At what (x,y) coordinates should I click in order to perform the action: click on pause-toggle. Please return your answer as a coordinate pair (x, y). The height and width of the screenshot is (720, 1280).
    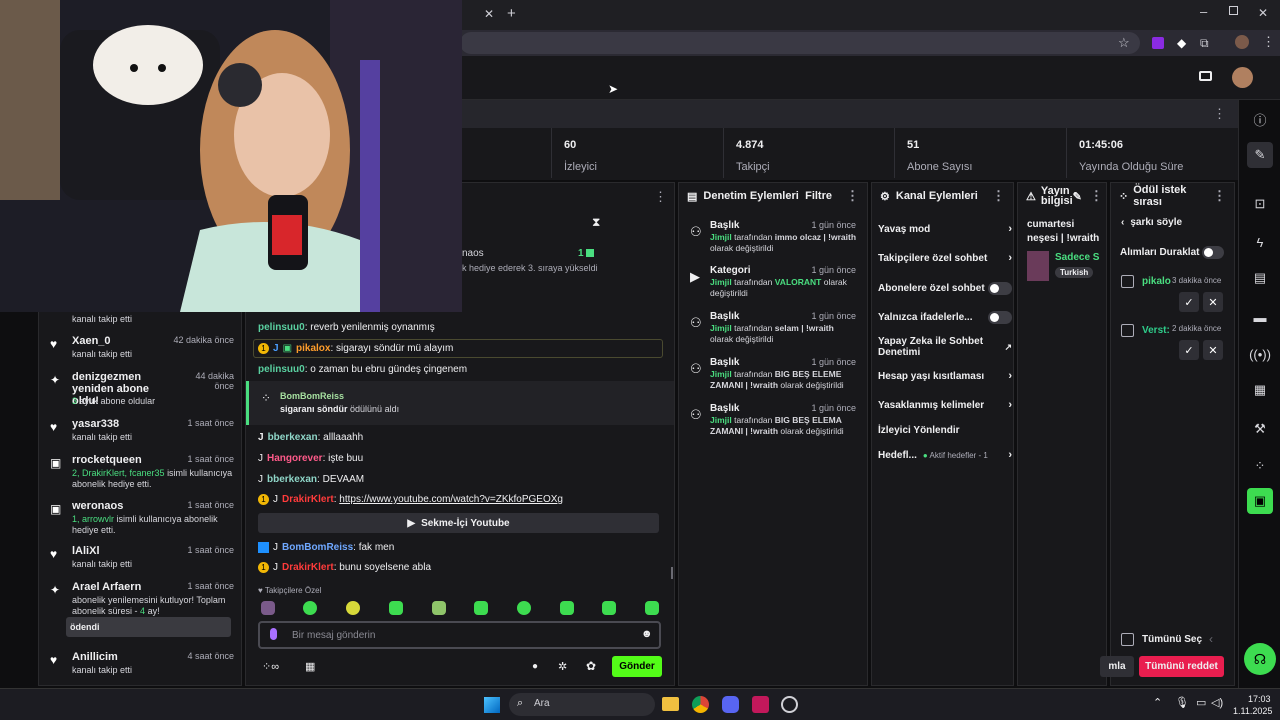
    Looking at the image, I should click on (1213, 252).